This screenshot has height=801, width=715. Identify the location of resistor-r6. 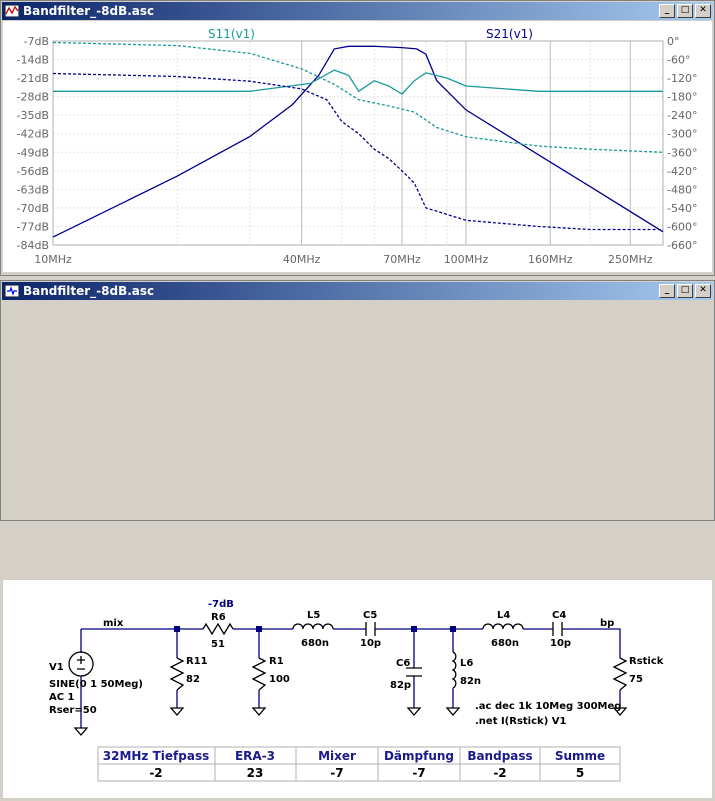
(218, 629).